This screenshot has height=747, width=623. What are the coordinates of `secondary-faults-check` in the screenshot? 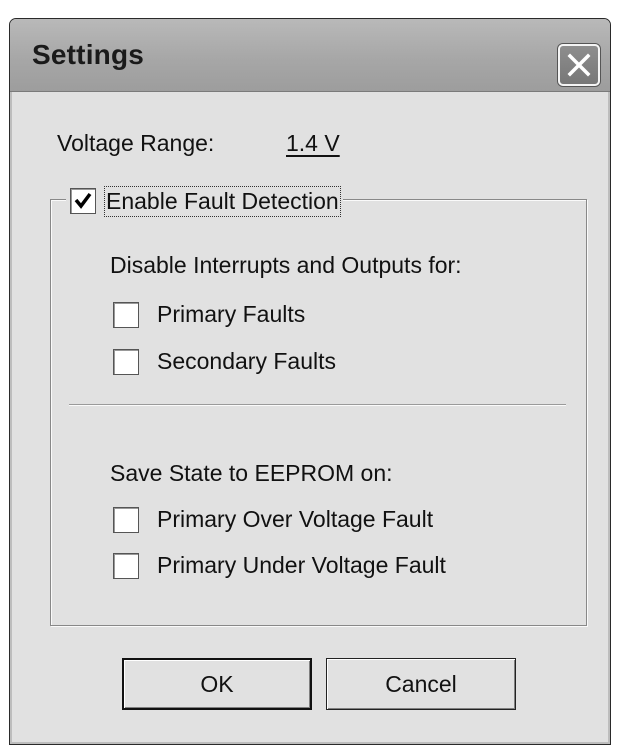 It's located at (126, 361).